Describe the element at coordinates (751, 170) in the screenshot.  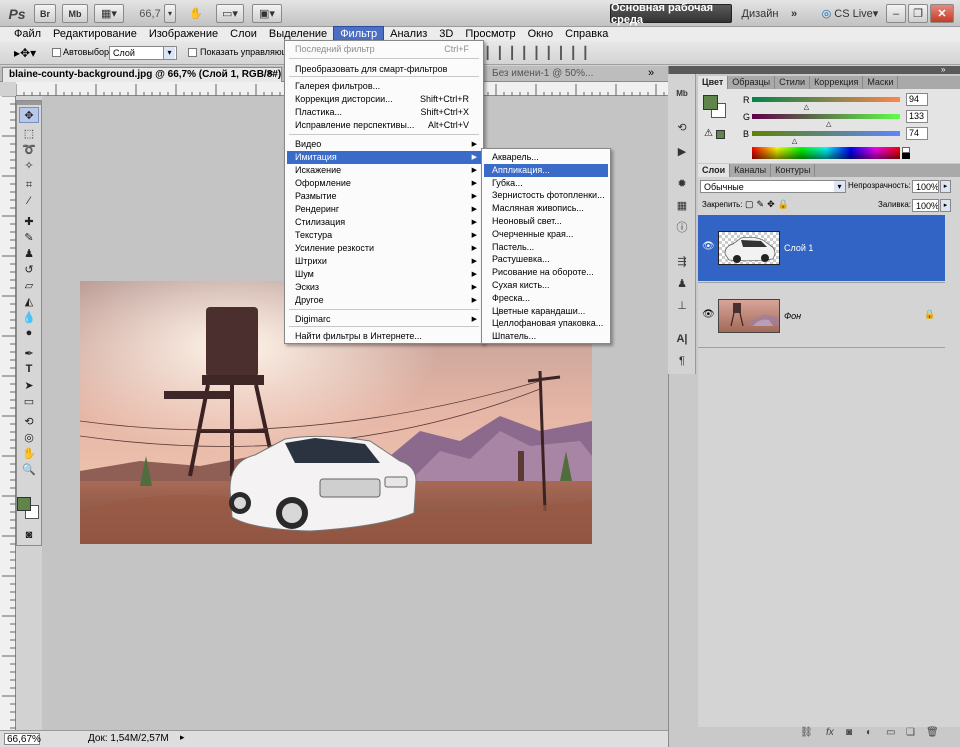
I see `tab-layertabs-1: Каналы` at that location.